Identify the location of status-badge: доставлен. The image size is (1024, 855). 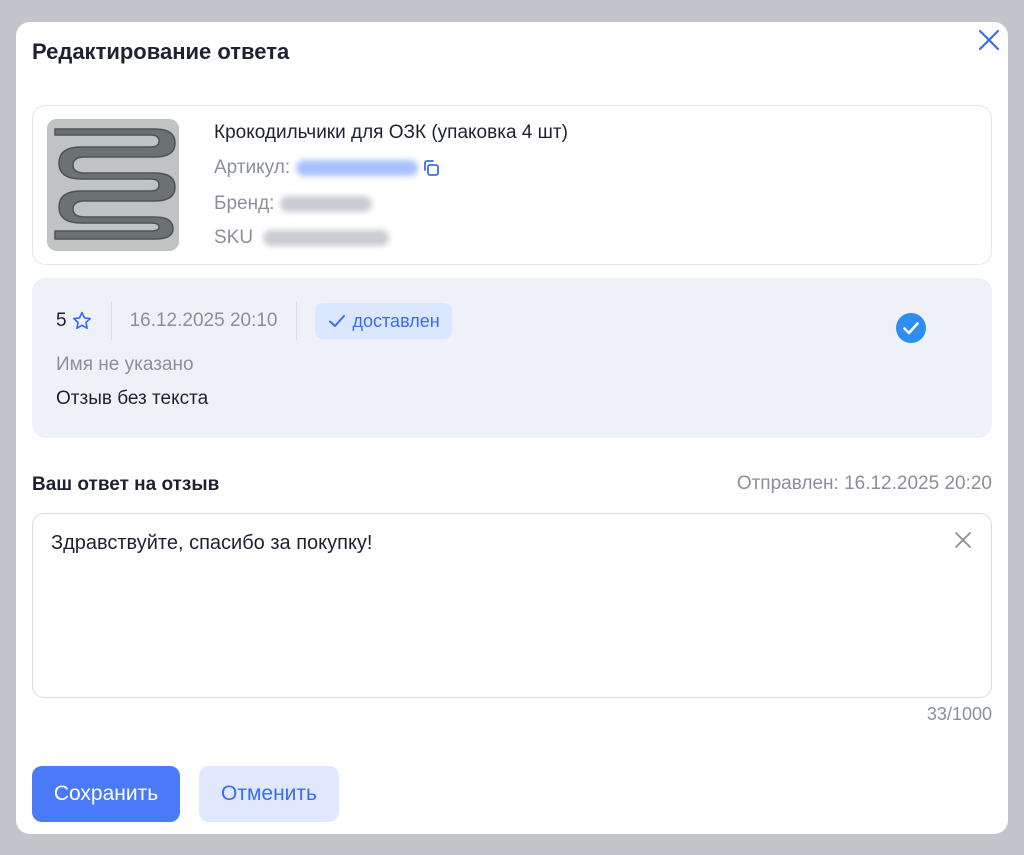
(383, 321).